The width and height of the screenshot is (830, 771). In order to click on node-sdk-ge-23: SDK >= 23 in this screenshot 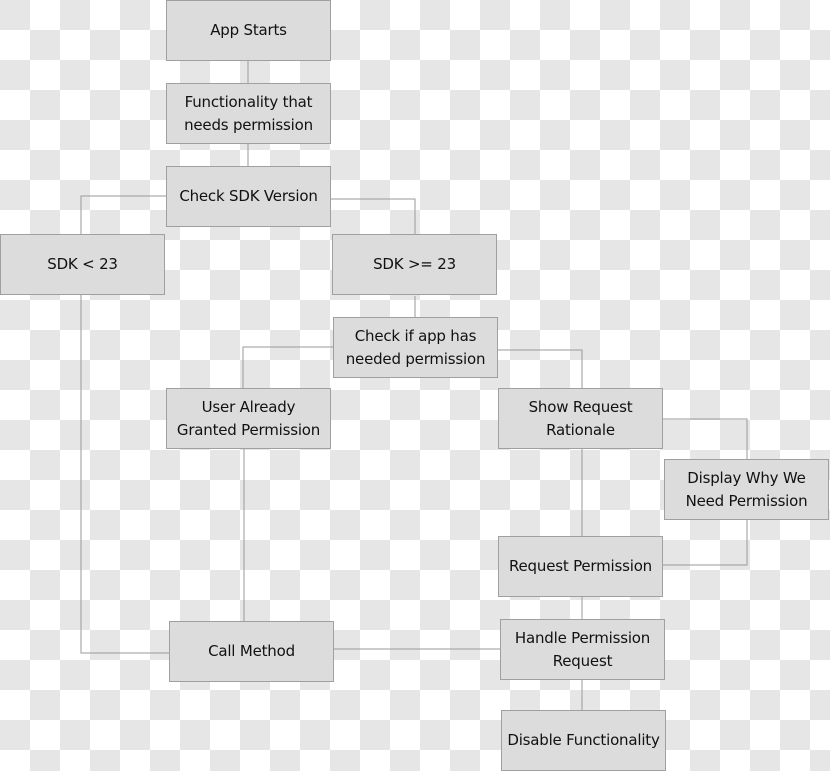, I will do `click(414, 264)`.